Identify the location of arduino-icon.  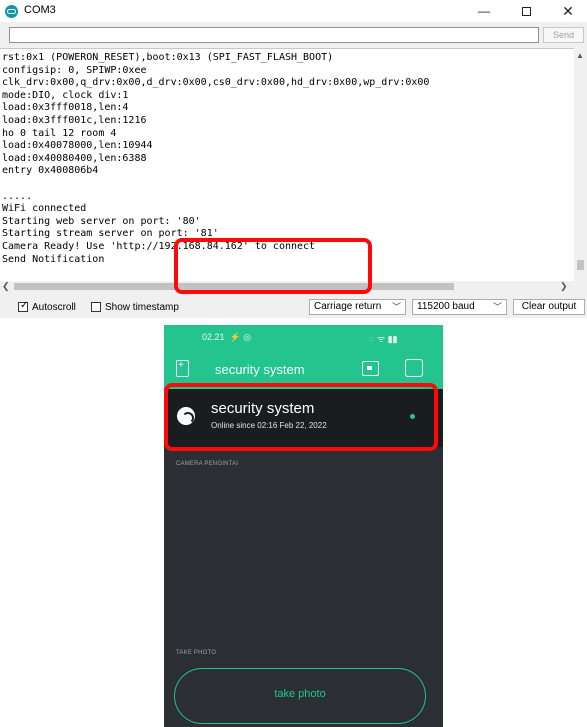
(11, 11).